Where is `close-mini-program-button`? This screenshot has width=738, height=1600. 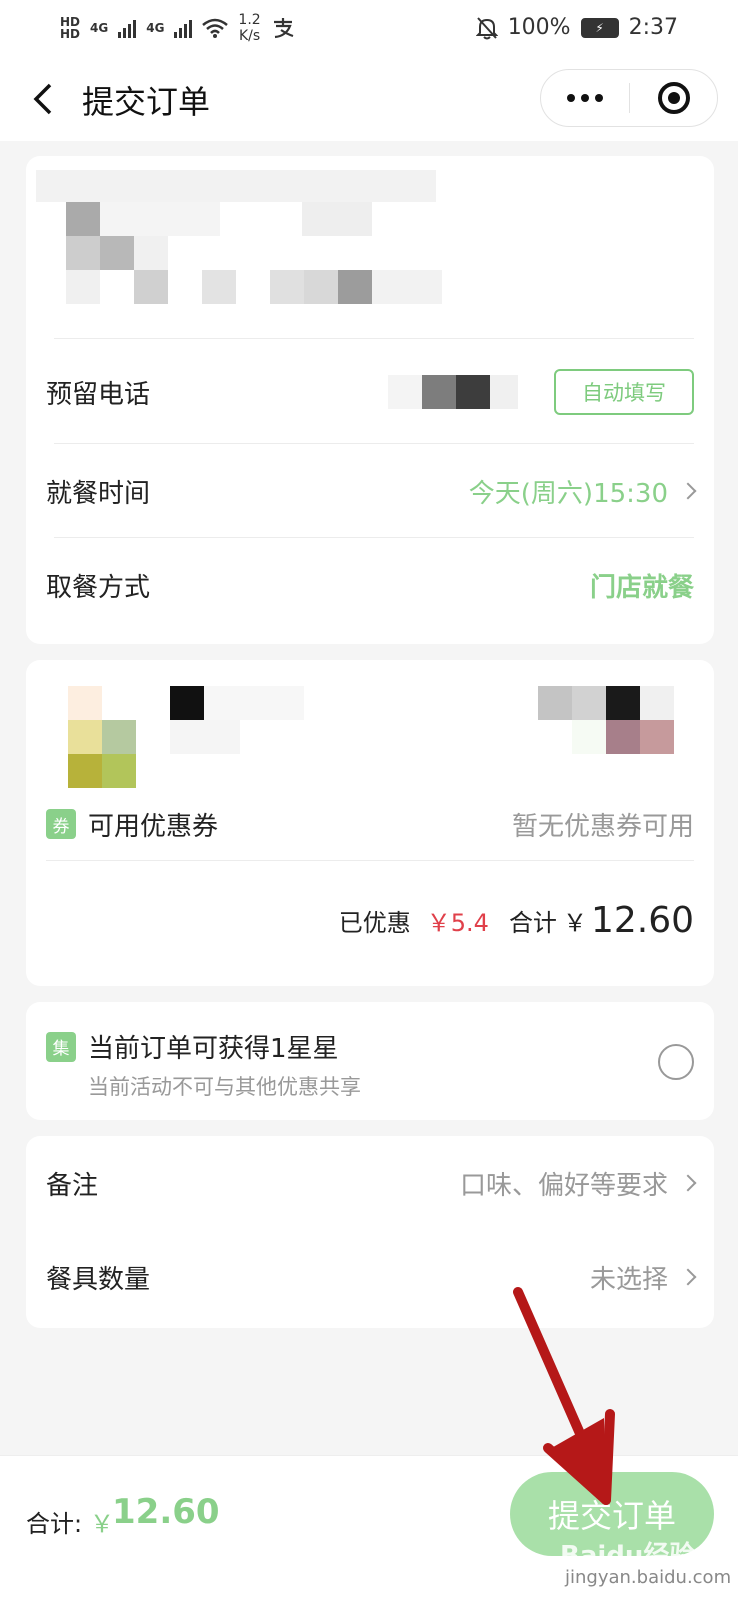 close-mini-program-button is located at coordinates (673, 98).